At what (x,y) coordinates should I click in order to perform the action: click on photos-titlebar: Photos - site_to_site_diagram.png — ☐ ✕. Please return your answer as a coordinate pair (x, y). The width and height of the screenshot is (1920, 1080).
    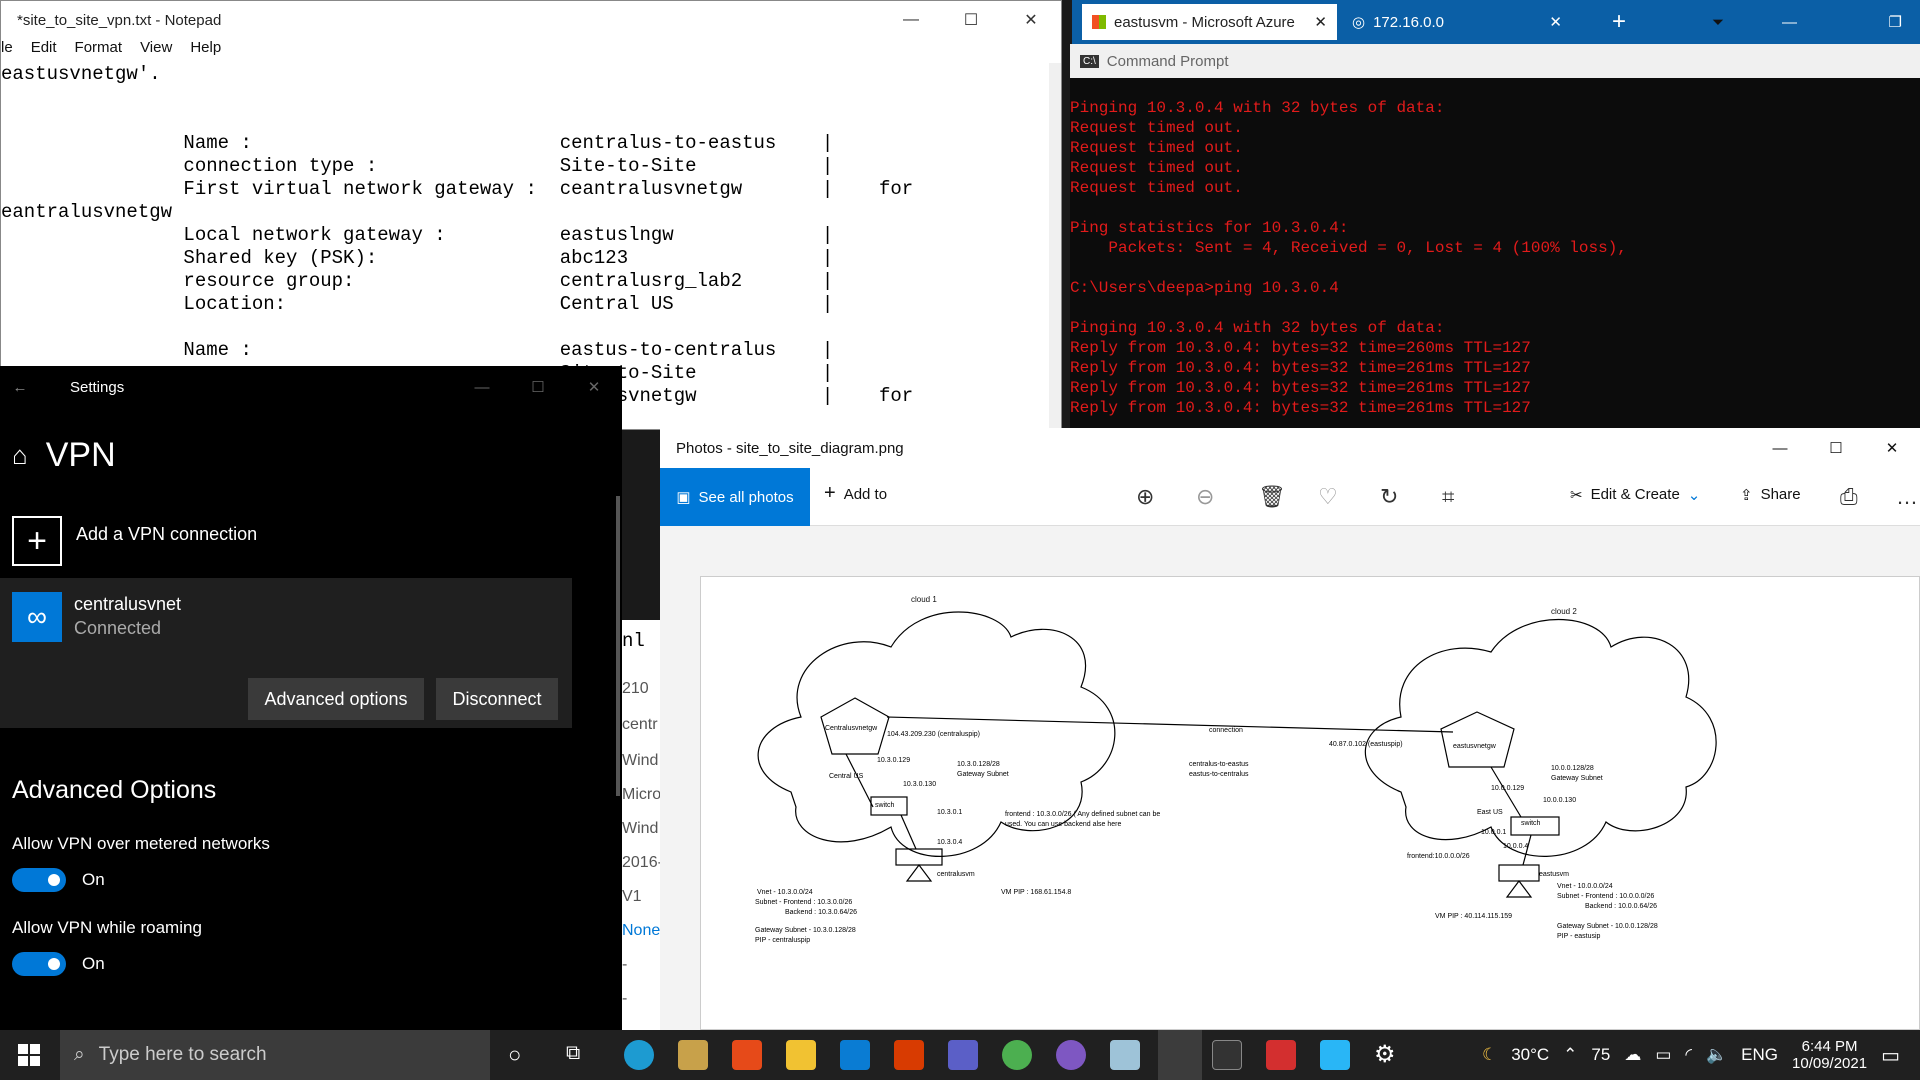
    Looking at the image, I should click on (1290, 448).